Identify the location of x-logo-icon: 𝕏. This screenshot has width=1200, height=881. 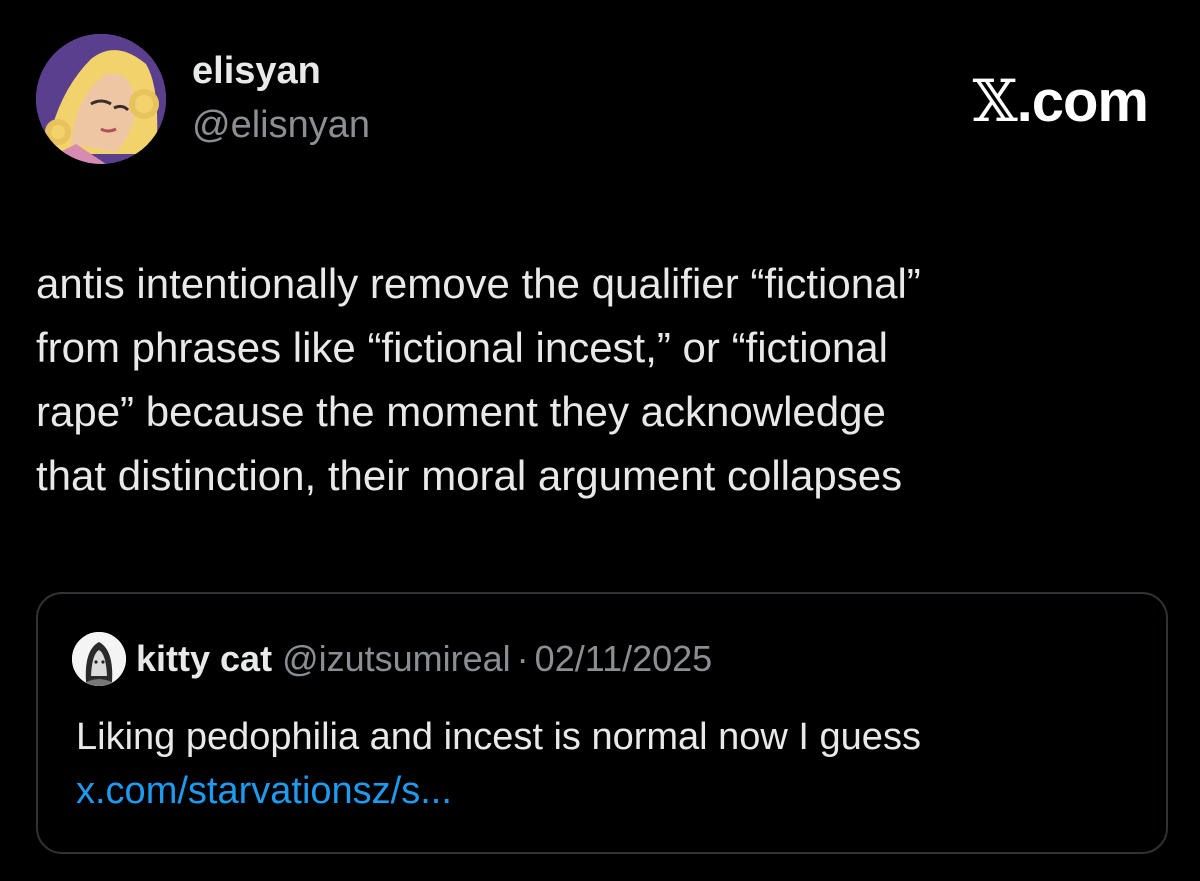
(995, 101).